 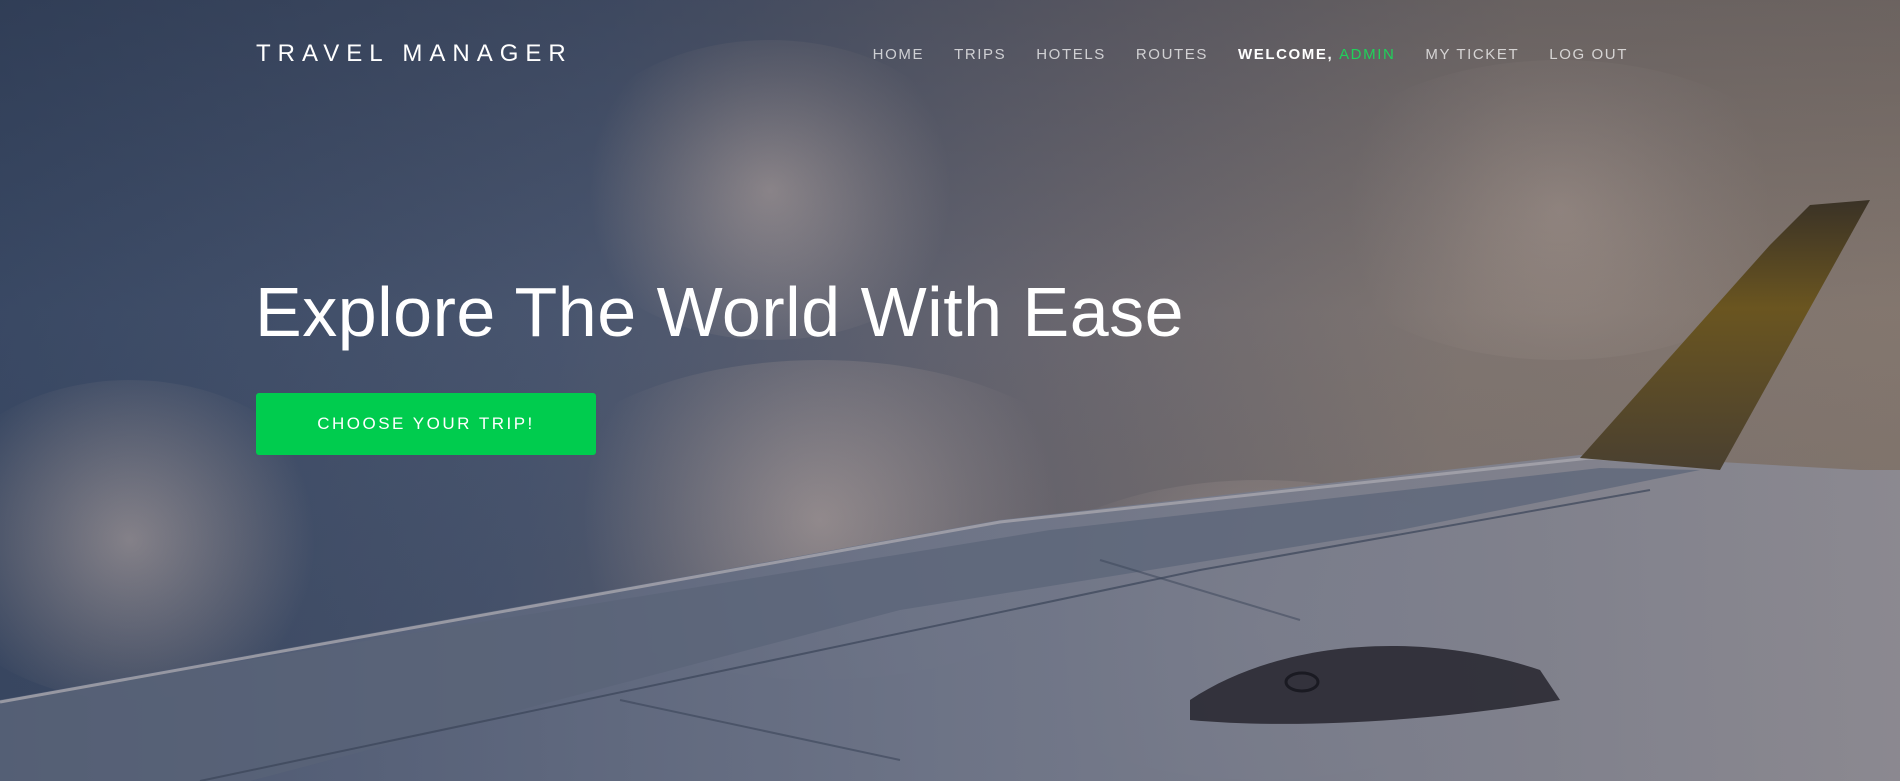 What do you see at coordinates (1588, 54) in the screenshot?
I see `nav-item-logout: LOG OUT` at bounding box center [1588, 54].